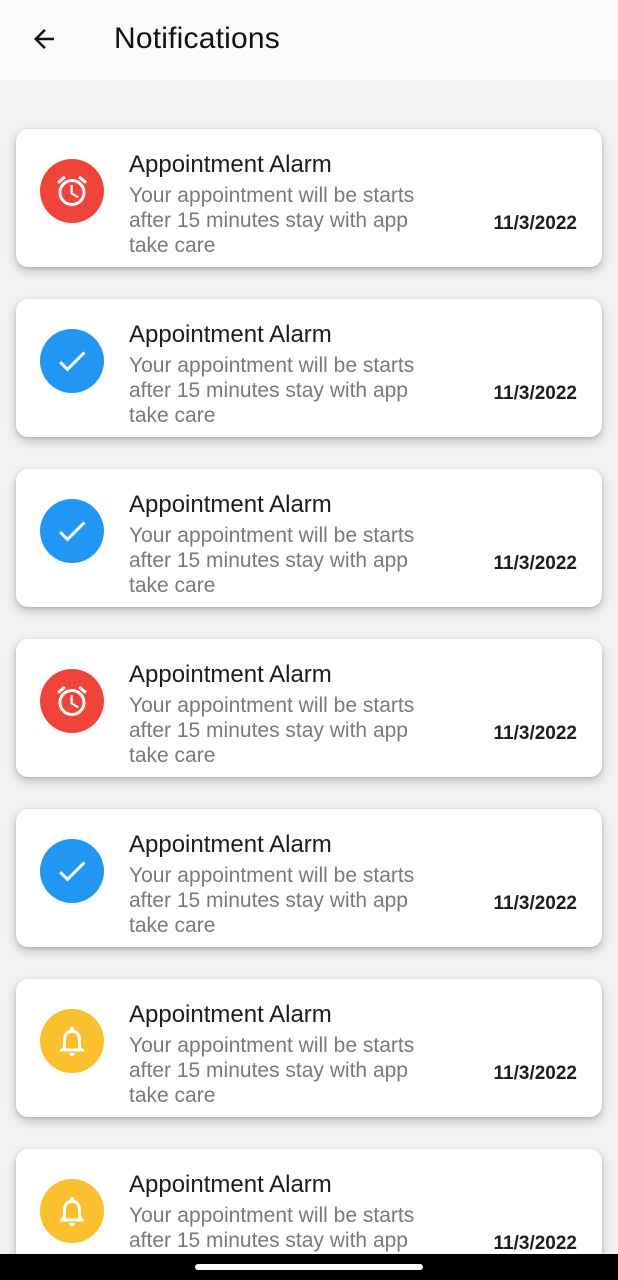  I want to click on app-bar: Notifications, so click(309, 40).